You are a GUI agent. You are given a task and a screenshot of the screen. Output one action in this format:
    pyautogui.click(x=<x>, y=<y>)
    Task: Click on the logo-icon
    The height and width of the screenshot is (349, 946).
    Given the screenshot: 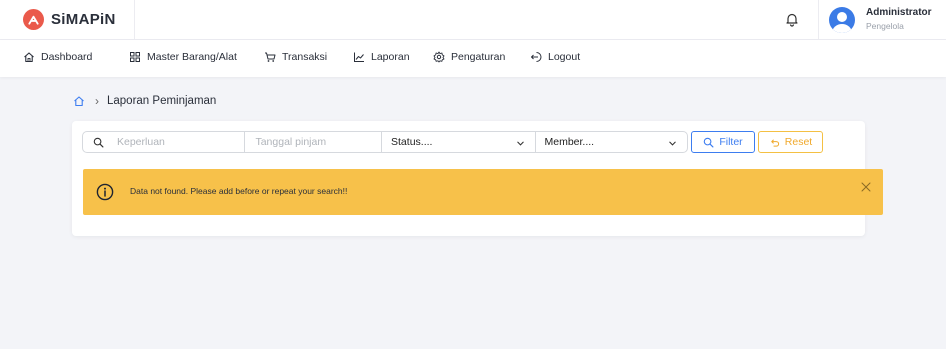 What is the action you would take?
    pyautogui.click(x=33, y=19)
    